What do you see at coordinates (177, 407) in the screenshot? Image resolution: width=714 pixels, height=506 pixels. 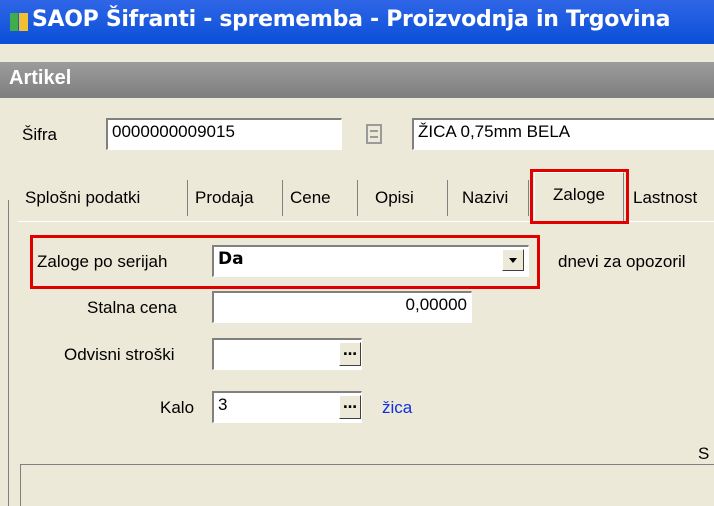 I see `kalo-label: Kalo` at bounding box center [177, 407].